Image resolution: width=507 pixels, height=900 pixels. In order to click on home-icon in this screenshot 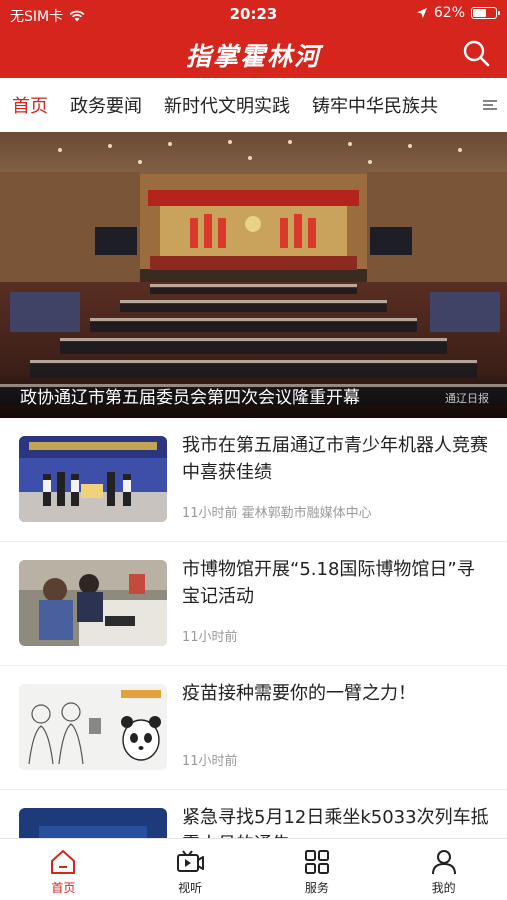, I will do `click(63, 862)`.